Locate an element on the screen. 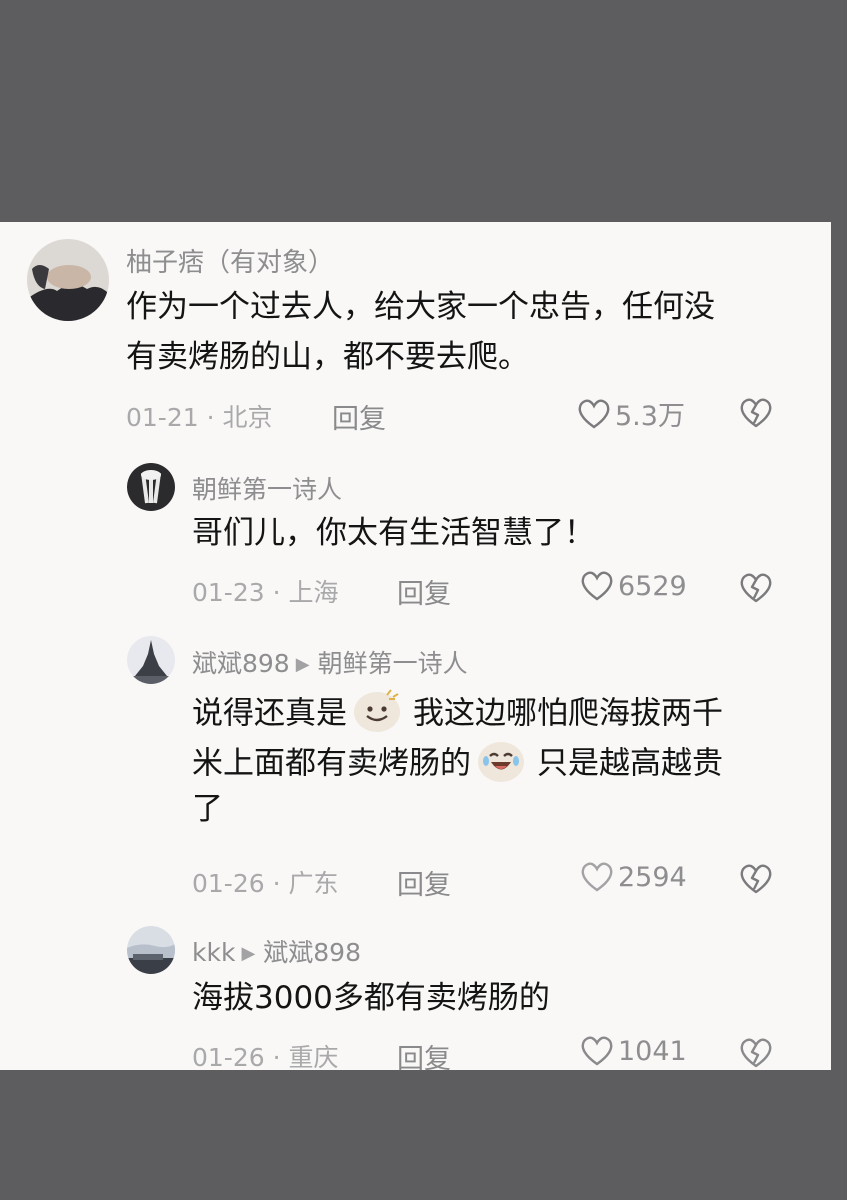 The width and height of the screenshot is (847, 1200). comment-text-line: 海拔3000多都有卖烤肠的 is located at coordinates (371, 998).